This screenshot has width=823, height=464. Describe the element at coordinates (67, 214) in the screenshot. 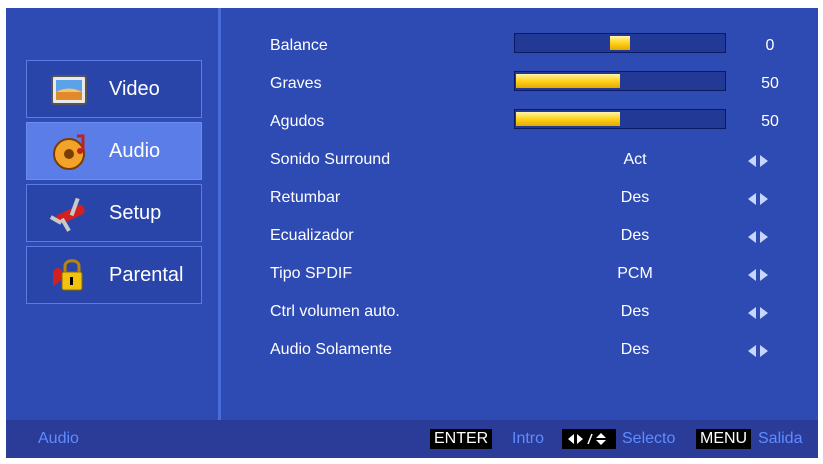

I see `setup-icon` at that location.